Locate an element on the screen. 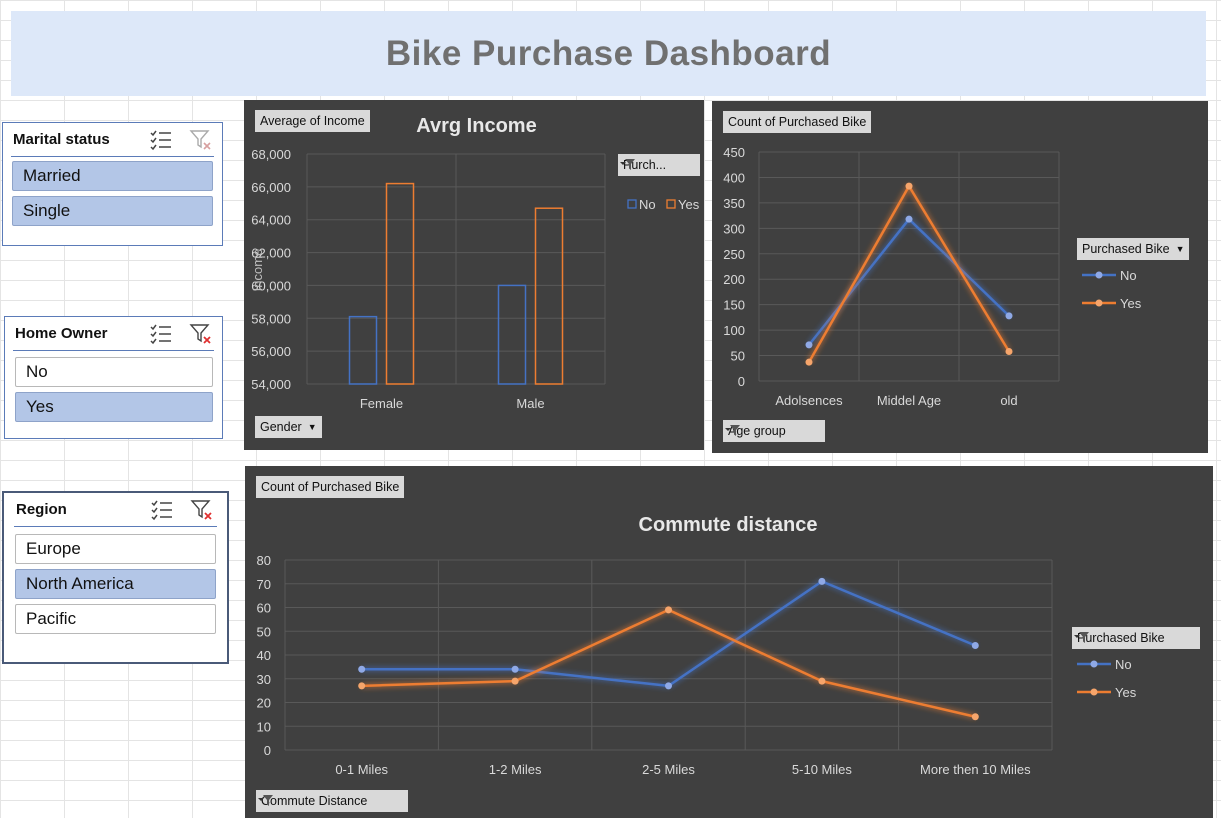 Image resolution: width=1221 pixels, height=818 pixels. x-tick-label: Middel Age is located at coordinates (909, 400).